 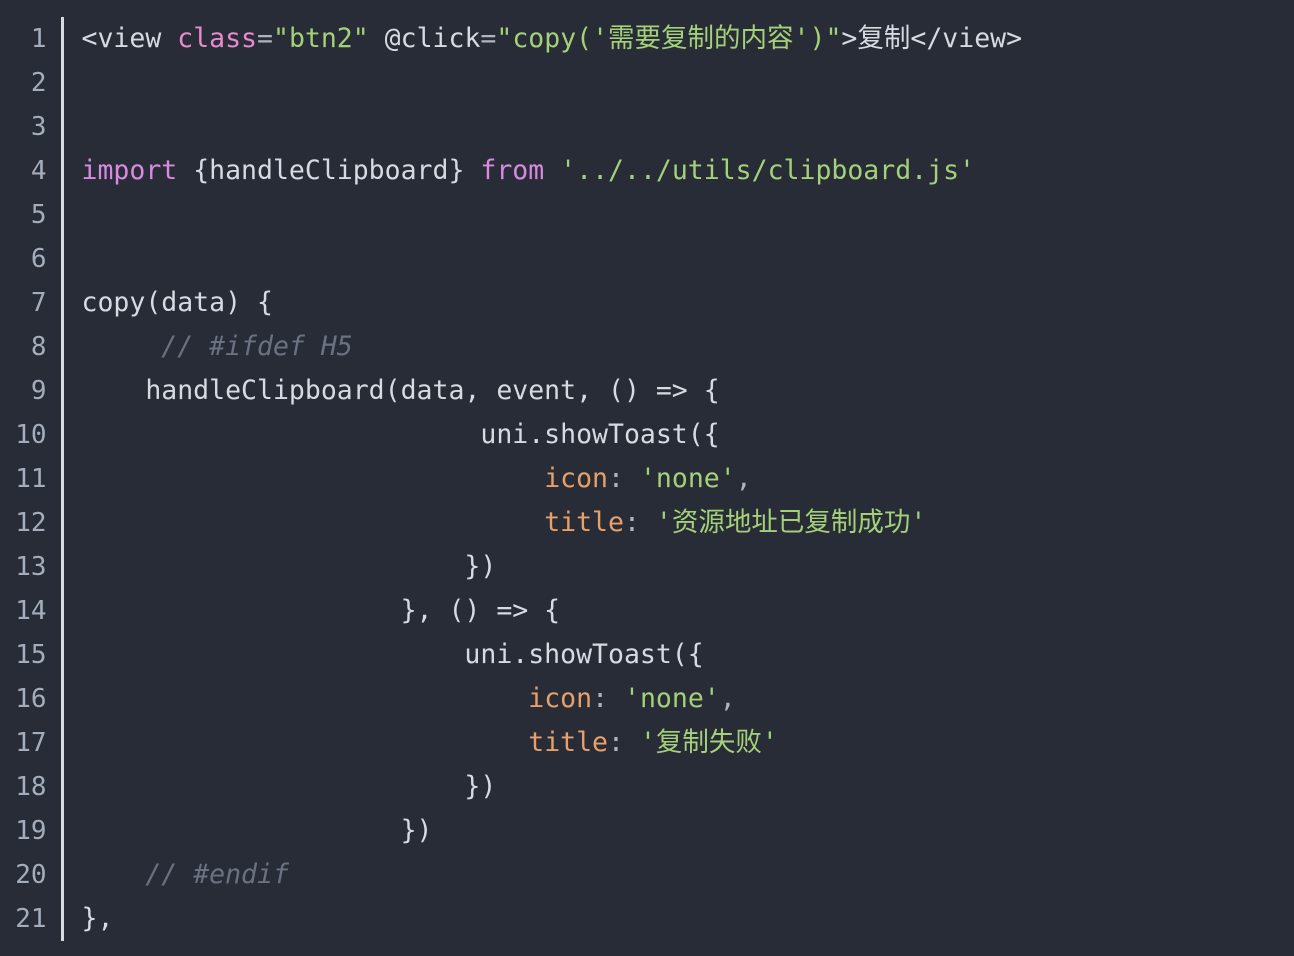 What do you see at coordinates (31, 655) in the screenshot?
I see `line-number: 15` at bounding box center [31, 655].